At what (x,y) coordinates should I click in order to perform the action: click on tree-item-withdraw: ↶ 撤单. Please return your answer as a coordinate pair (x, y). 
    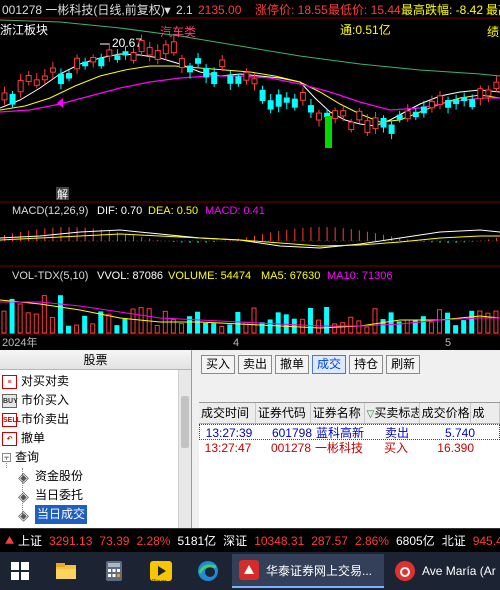
    Looking at the image, I should click on (23, 438).